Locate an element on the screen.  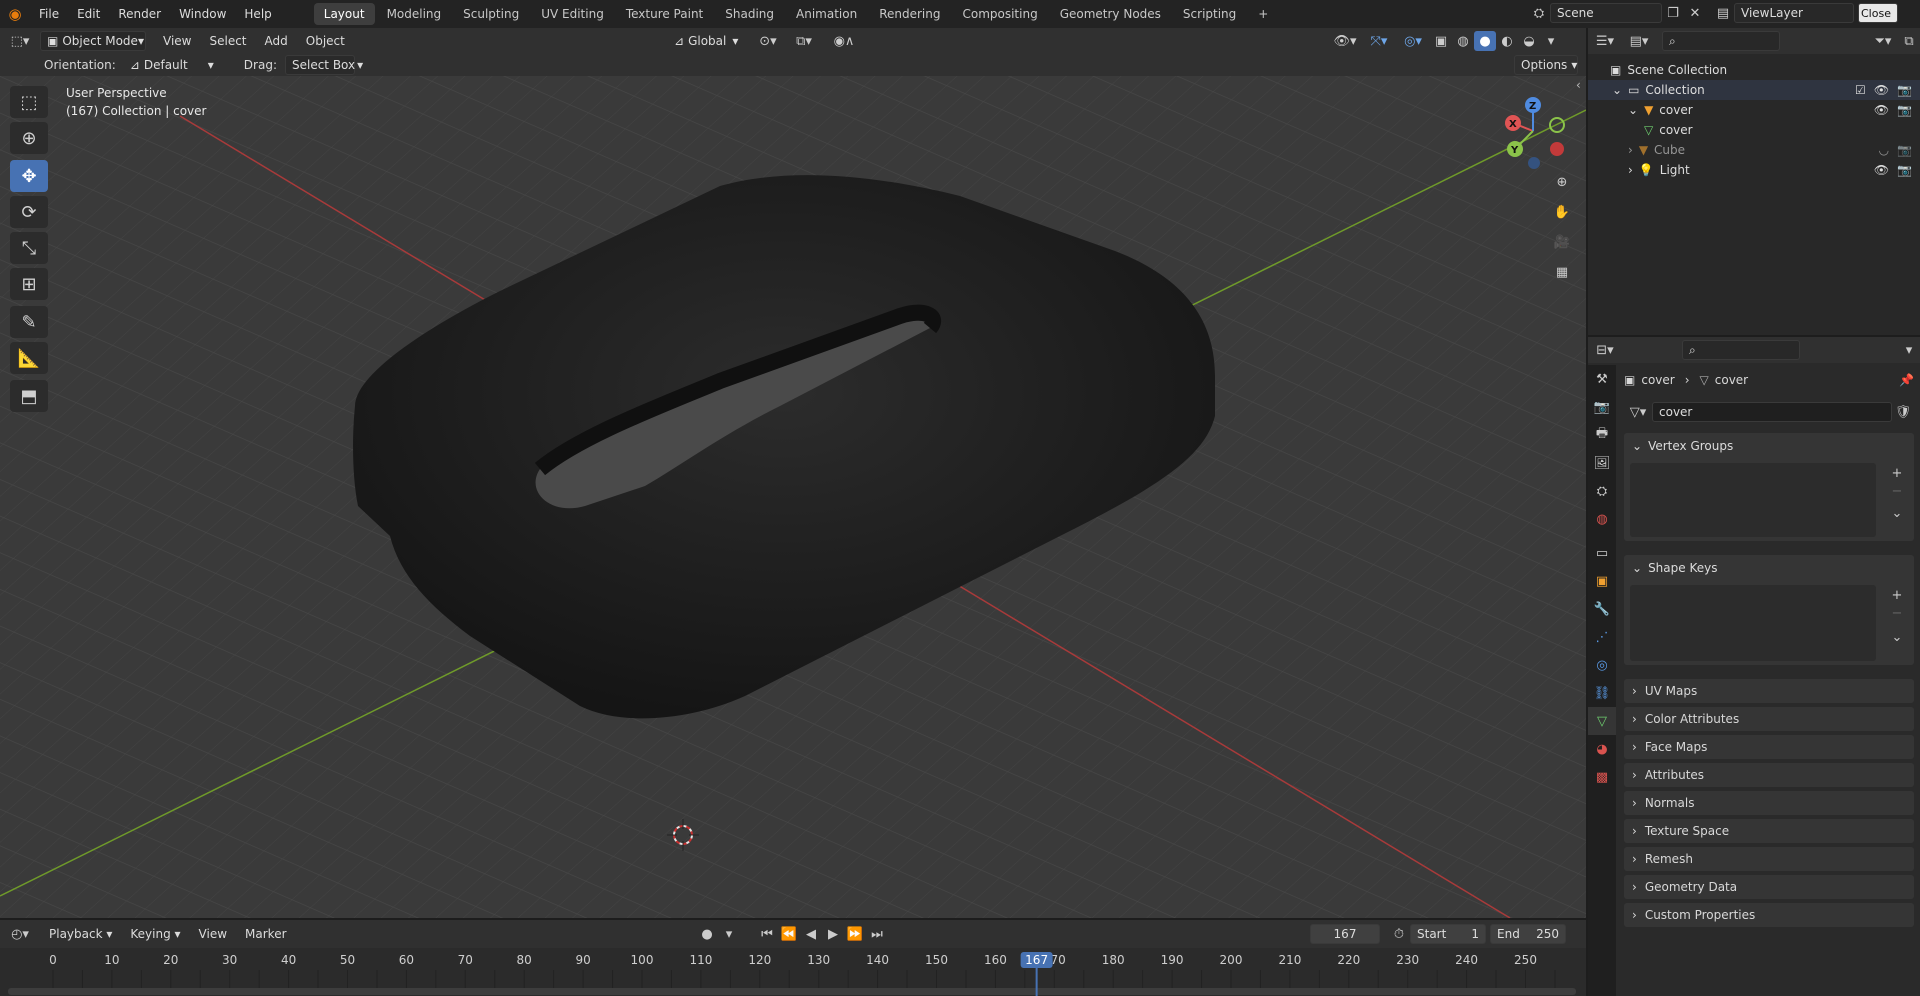
properties-search: ⌕ is located at coordinates (1741, 350).